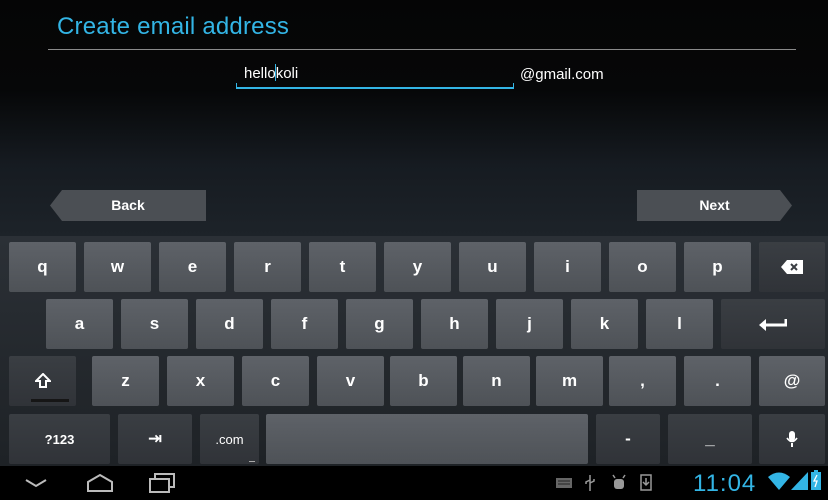 The height and width of the screenshot is (500, 828). Describe the element at coordinates (423, 381) in the screenshot. I see `key-b: b` at that location.